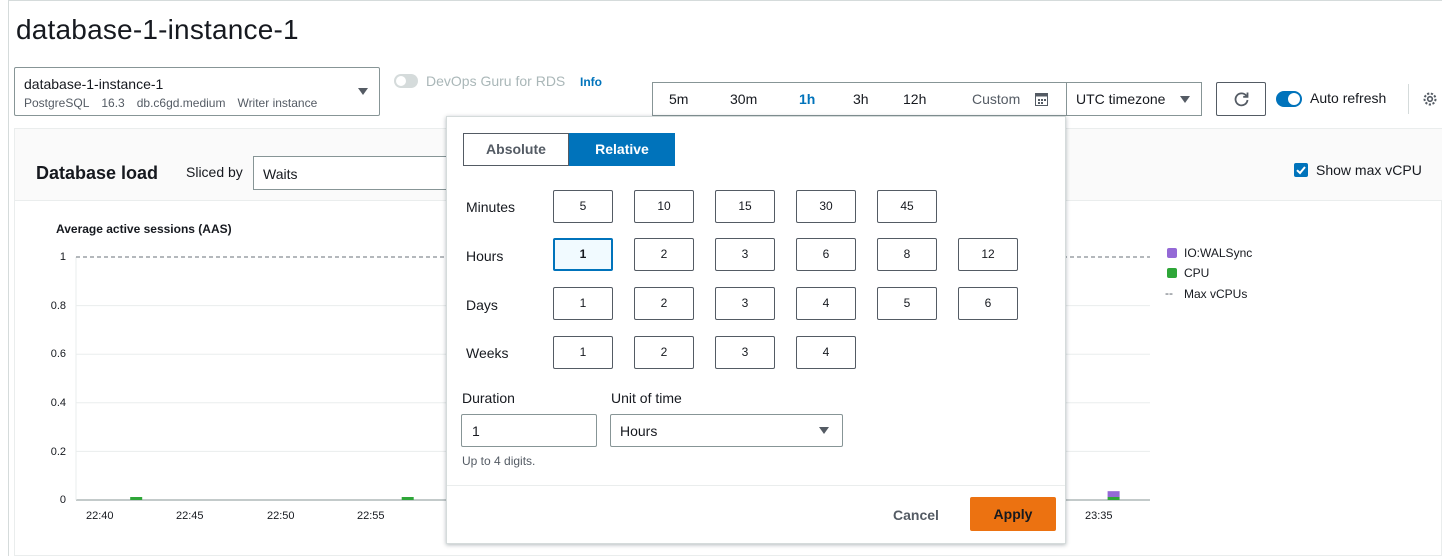  Describe the element at coordinates (916, 515) in the screenshot. I see `cancel-button: Cancel` at that location.